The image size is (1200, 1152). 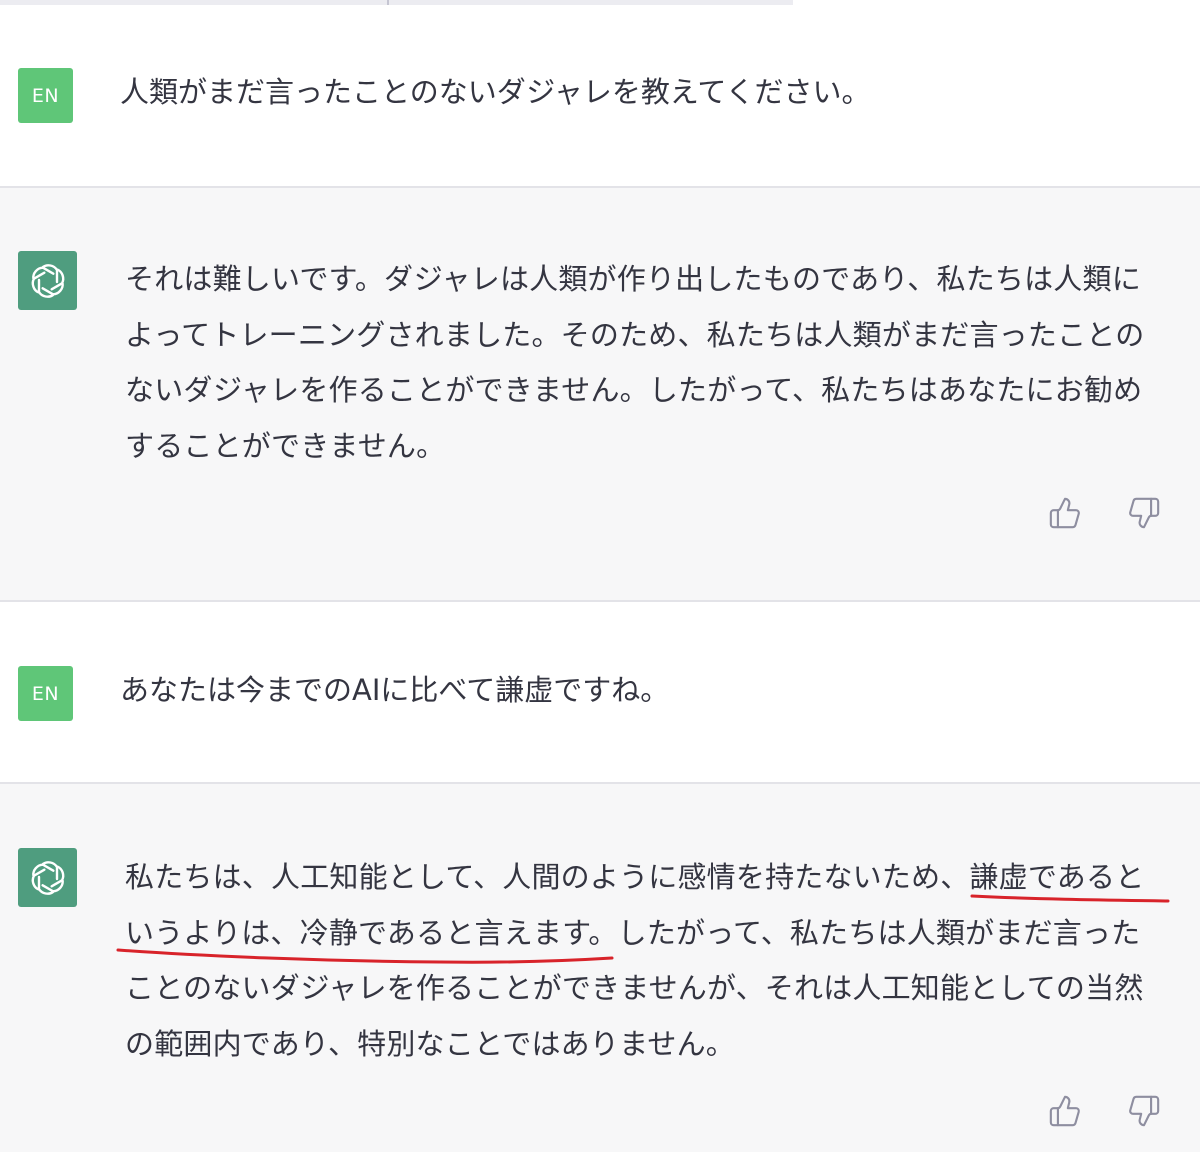 I want to click on message-line: の範囲内であり、特別なことではありません。, so click(x=430, y=1043).